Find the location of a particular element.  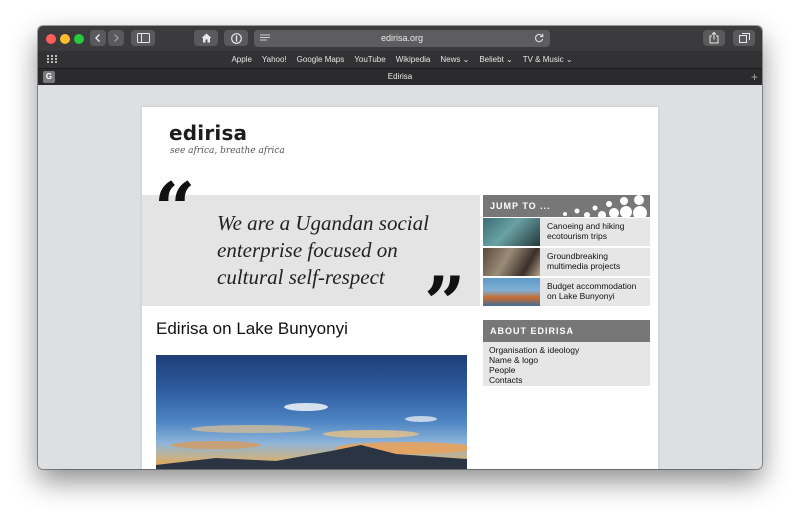

quote-line: We are a Ugandan social is located at coordinates (323, 223).